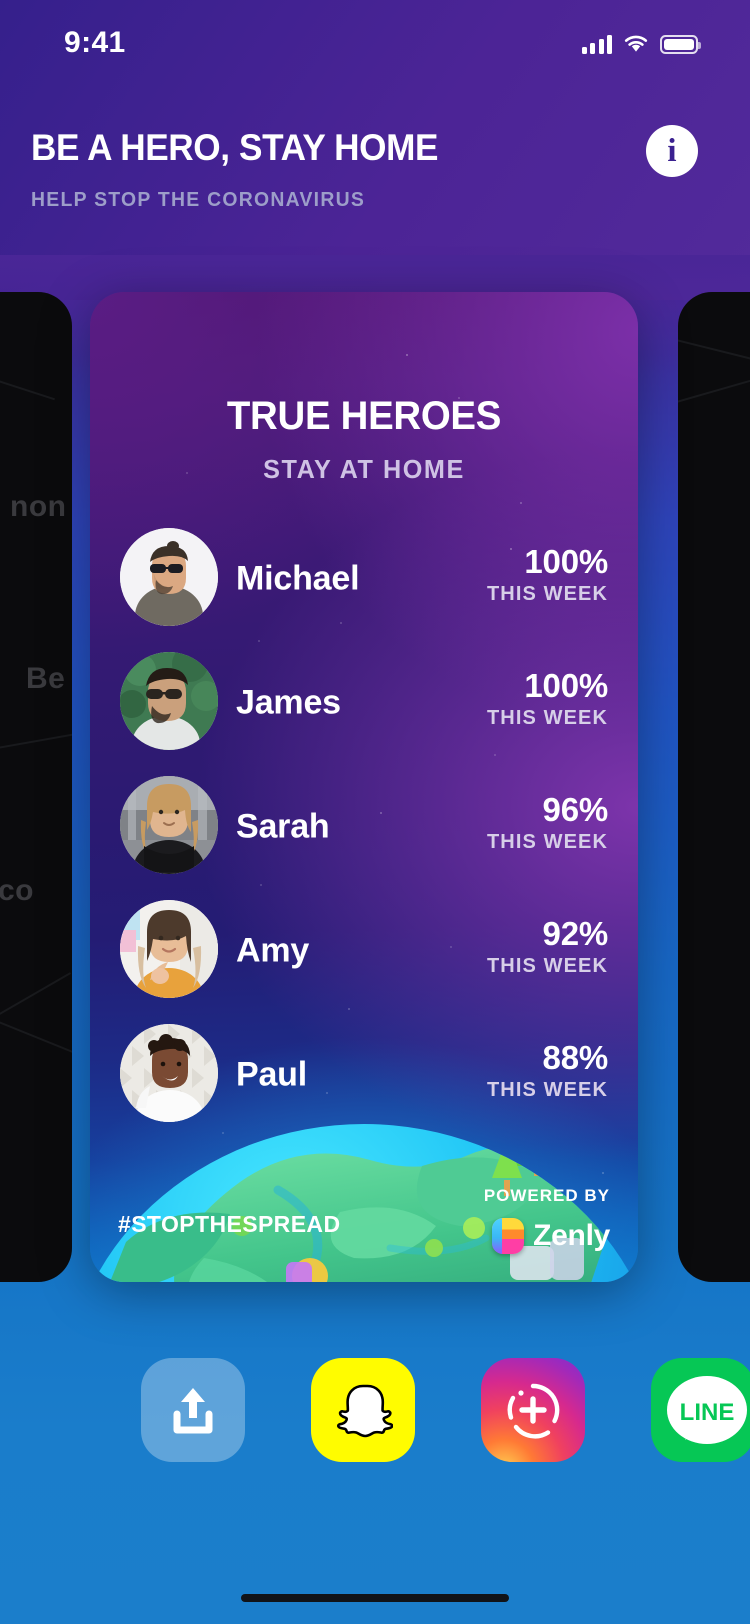 The height and width of the screenshot is (1624, 750). Describe the element at coordinates (198, 200) in the screenshot. I see `page-subtitle: HELP STOP THE CORONAVIRUS` at that location.